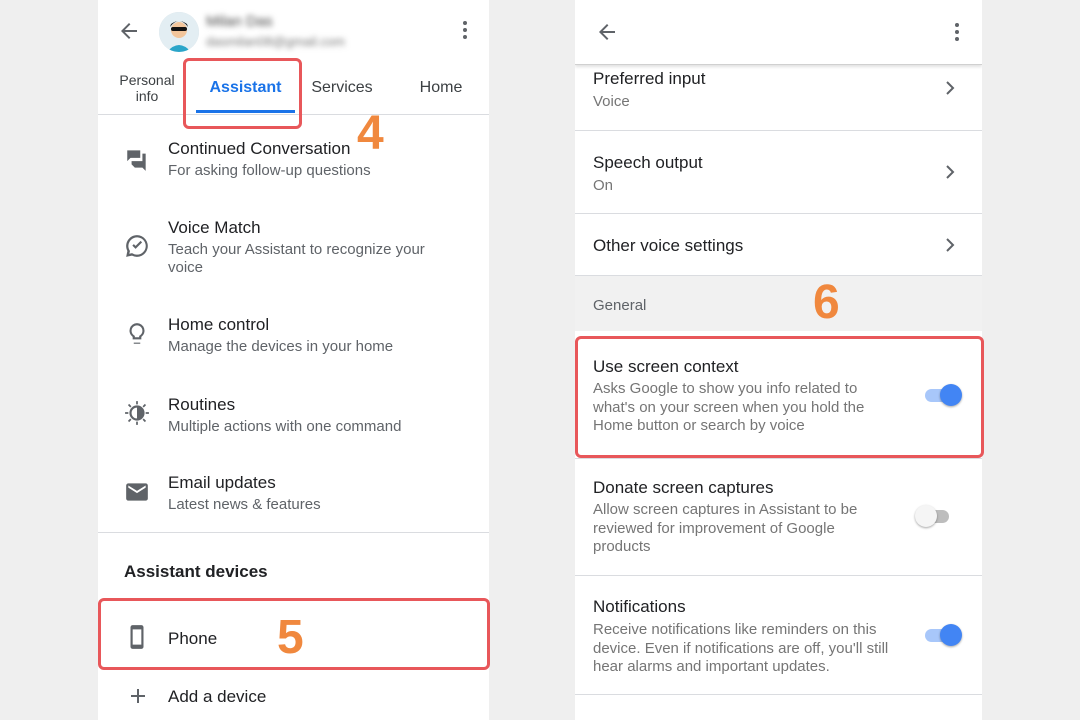 This screenshot has width=1080, height=720. Describe the element at coordinates (778, 32) in the screenshot. I see `top-app-bar` at that location.